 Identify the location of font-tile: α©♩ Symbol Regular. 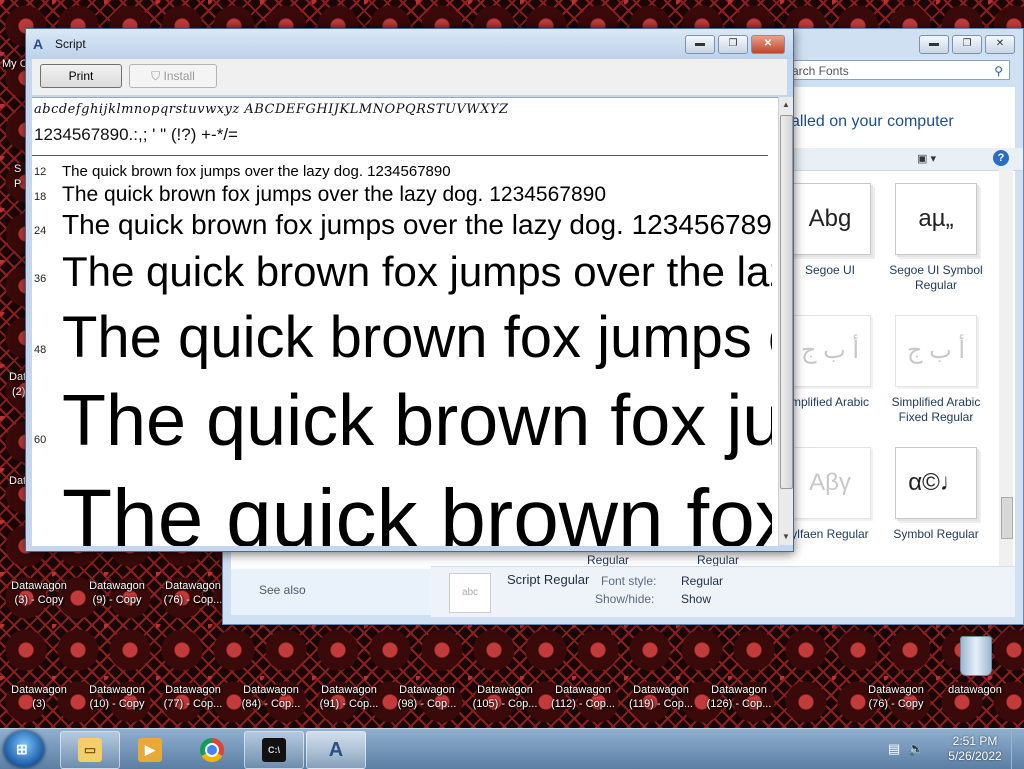
(936, 494).